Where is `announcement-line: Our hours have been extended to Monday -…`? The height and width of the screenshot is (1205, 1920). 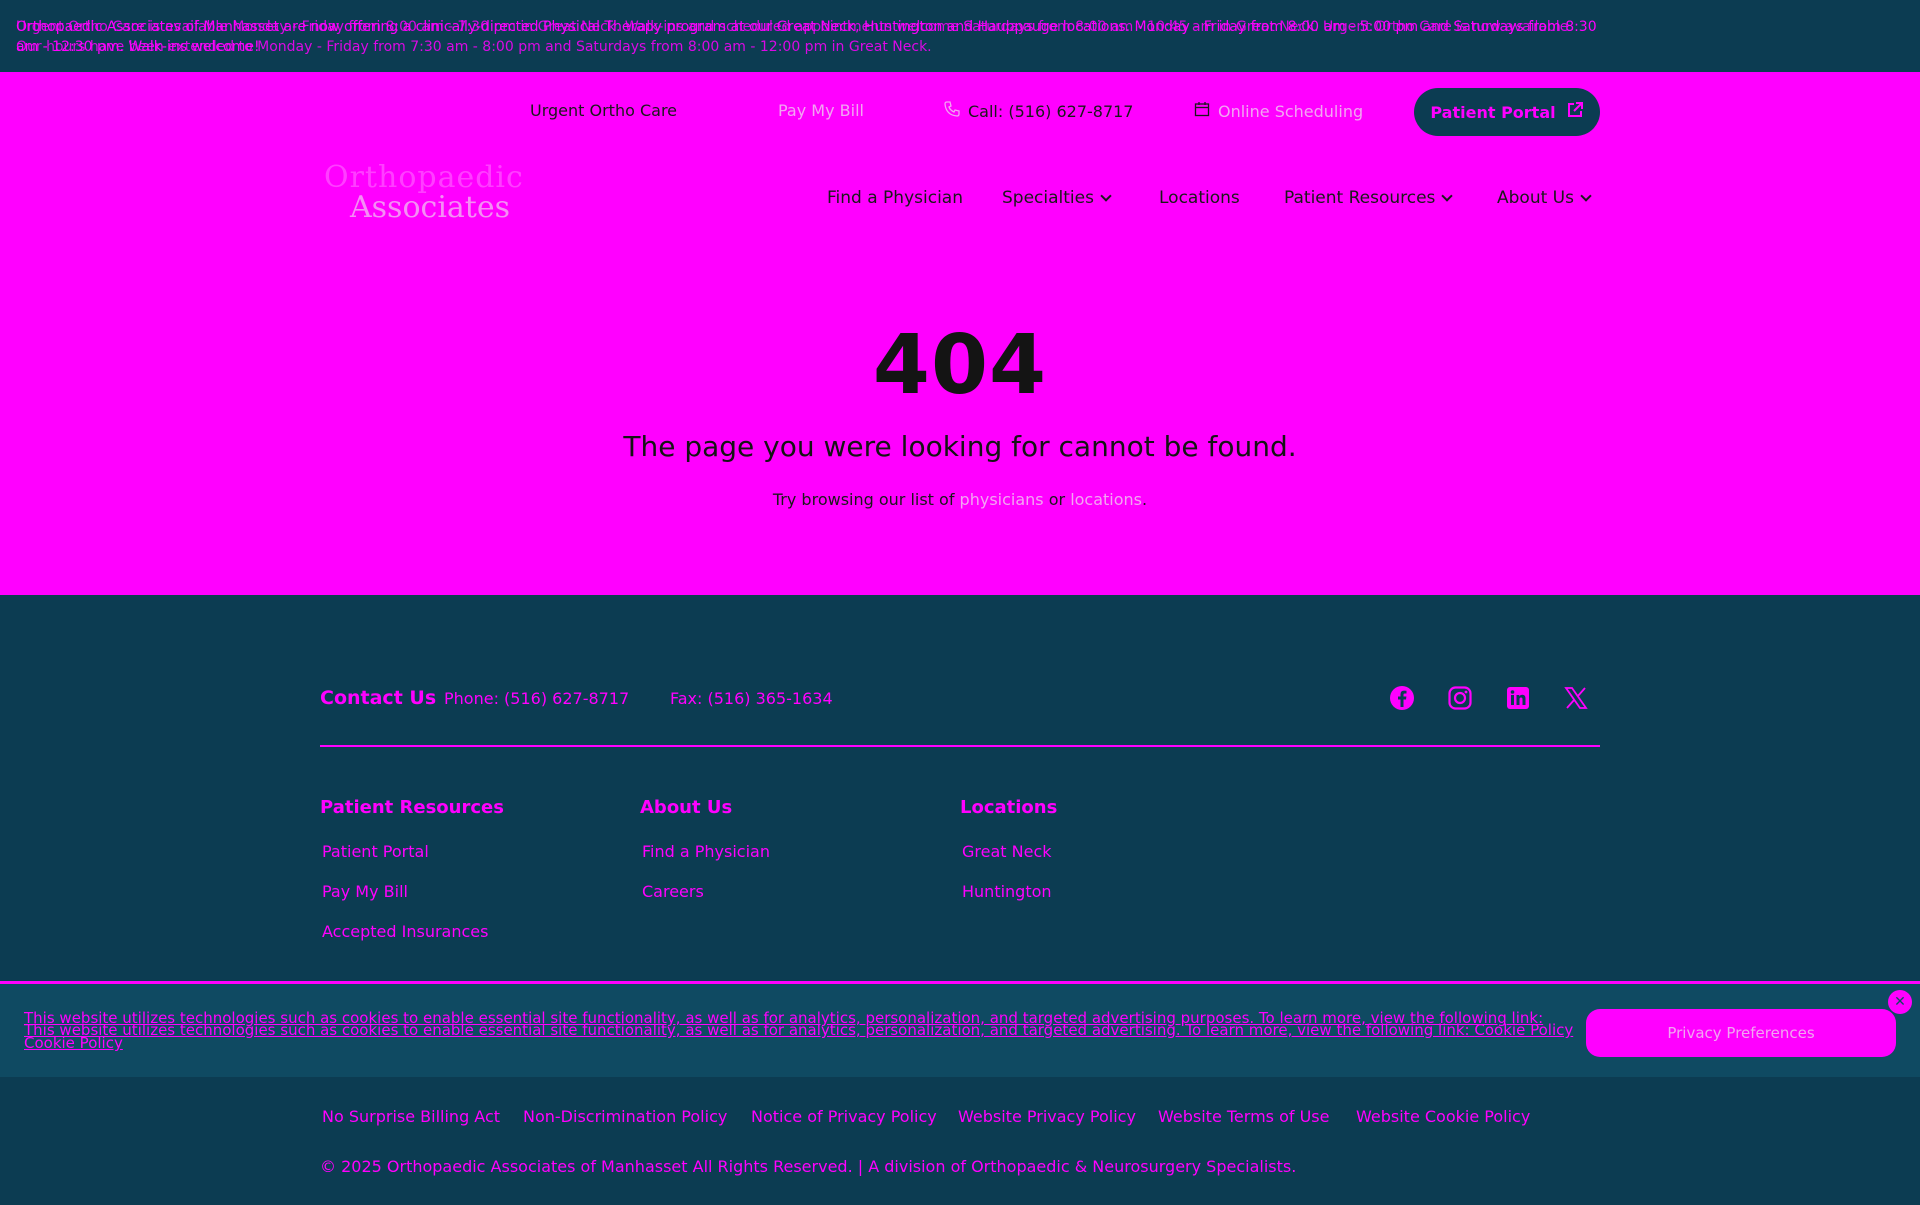
announcement-line: Our hours have been extended to Monday -… is located at coordinates (474, 47).